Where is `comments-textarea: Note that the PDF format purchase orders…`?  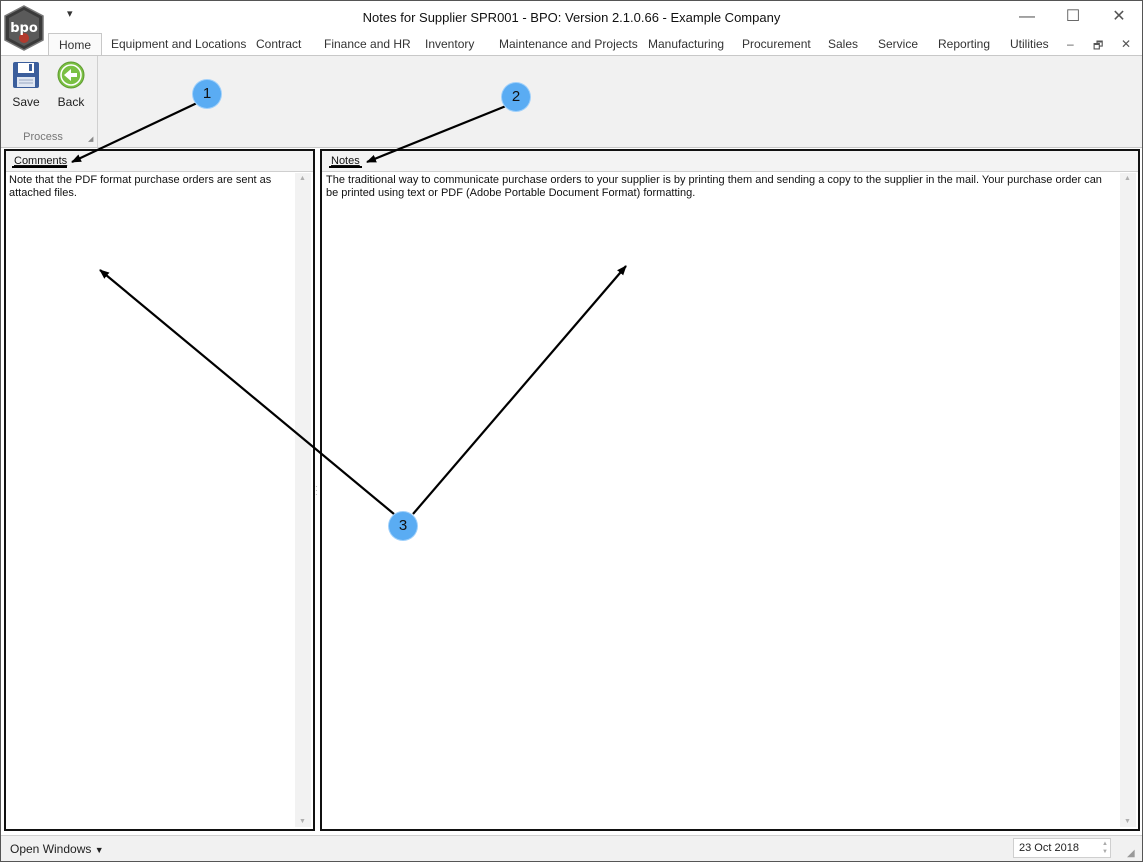 comments-textarea: Note that the PDF format purchase orders… is located at coordinates (150, 187).